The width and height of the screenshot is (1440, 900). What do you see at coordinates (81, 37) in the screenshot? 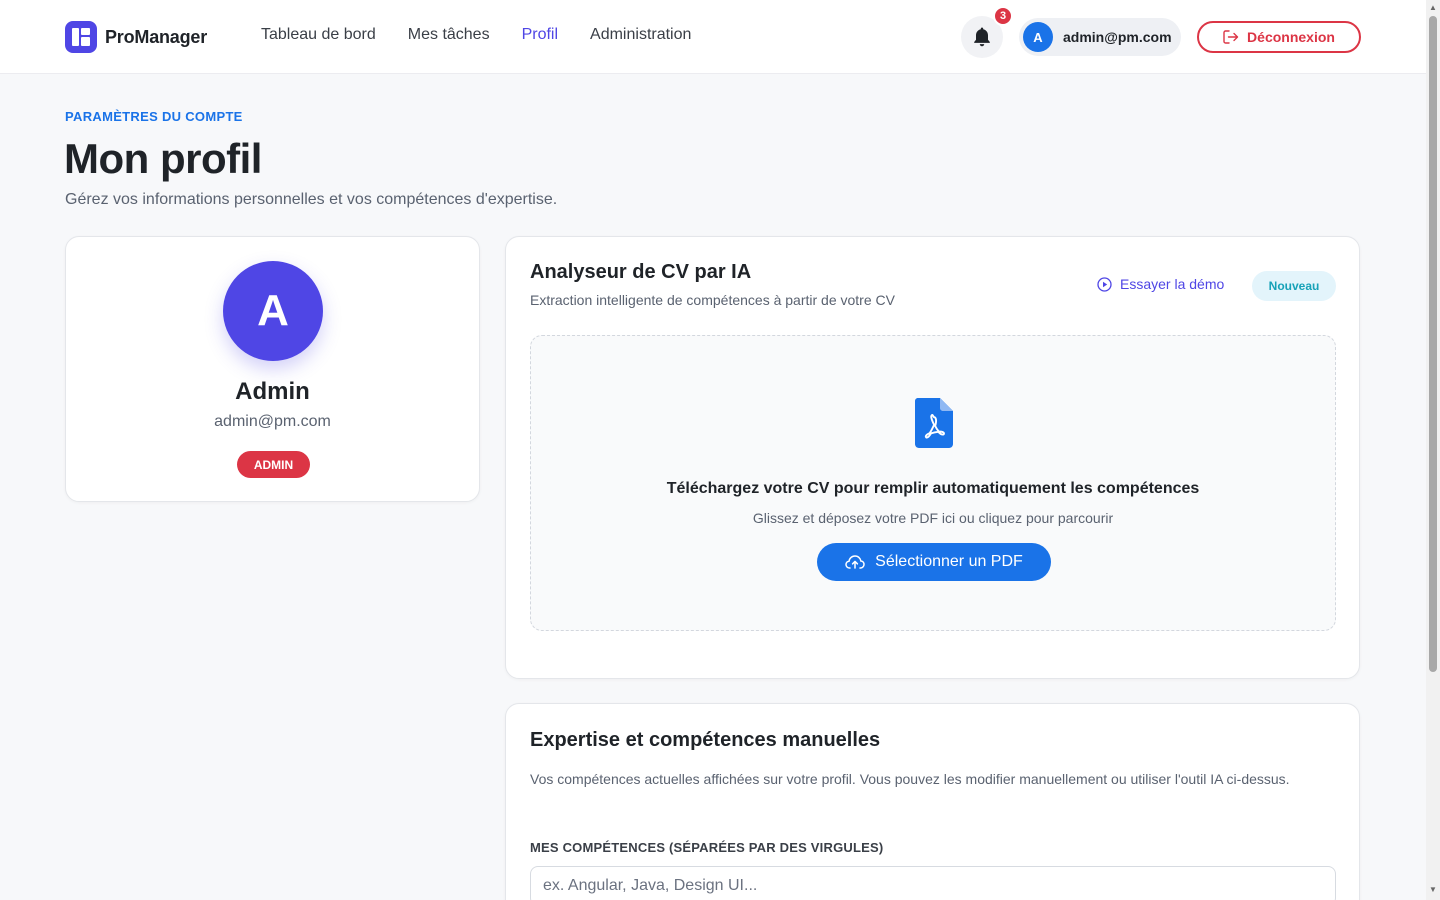
I see `logo-icon` at bounding box center [81, 37].